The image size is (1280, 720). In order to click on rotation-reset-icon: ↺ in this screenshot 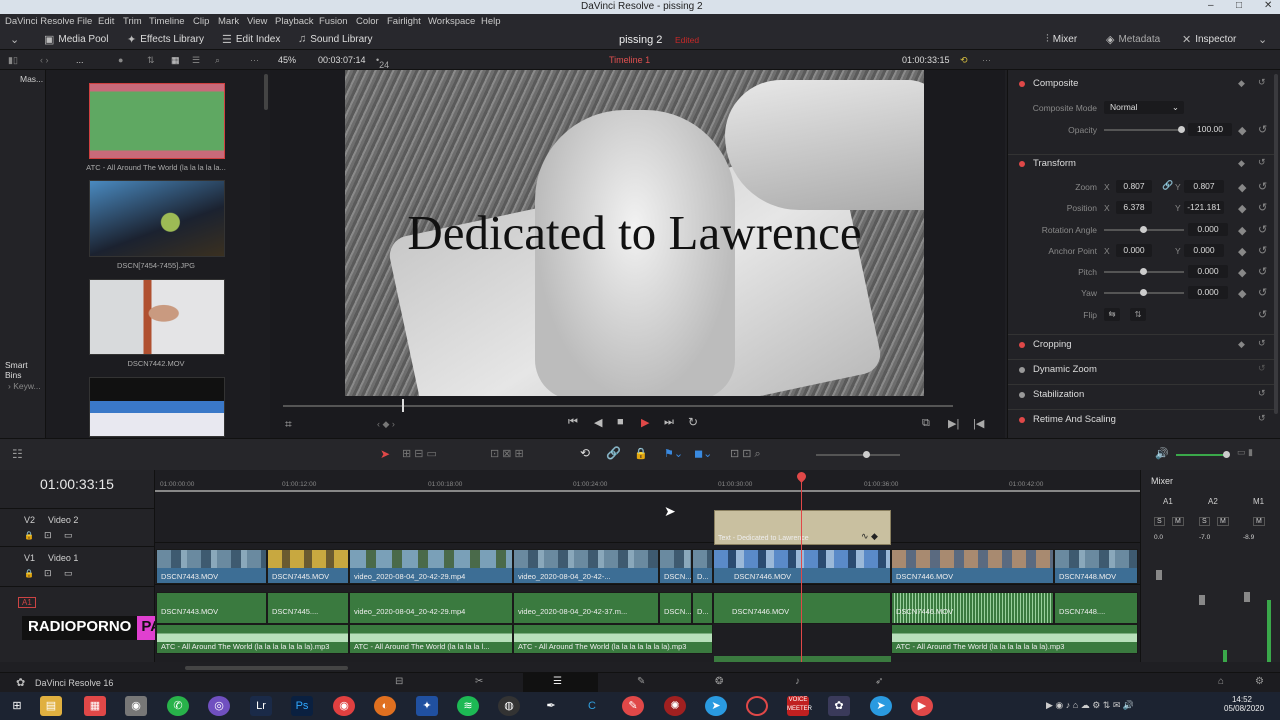, I will do `click(1262, 229)`.